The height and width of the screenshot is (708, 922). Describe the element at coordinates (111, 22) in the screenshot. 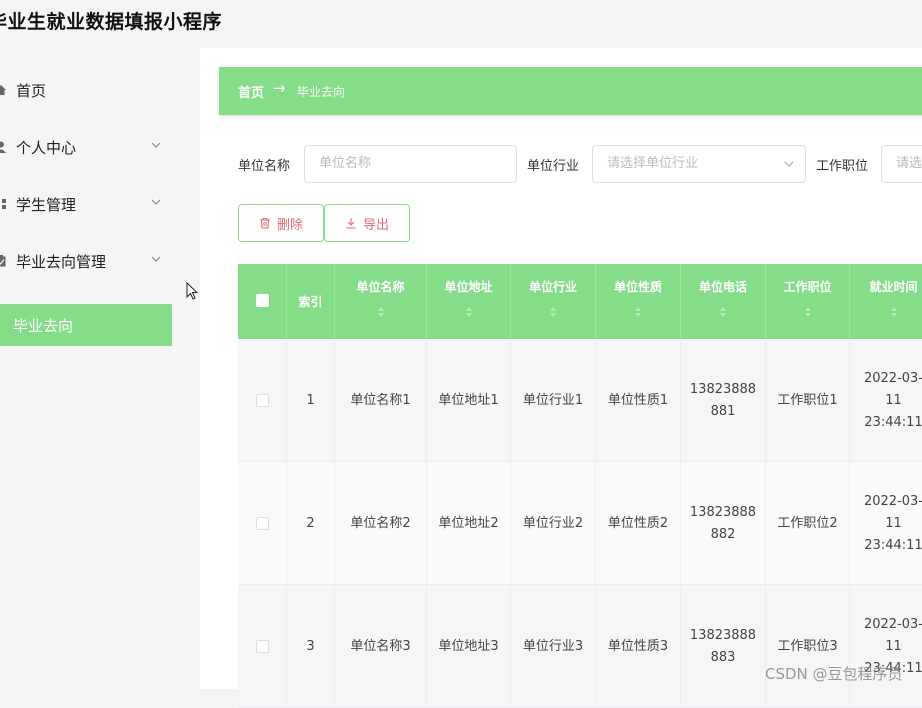

I see `app-title: 毕业生就业数据填报小程序` at that location.